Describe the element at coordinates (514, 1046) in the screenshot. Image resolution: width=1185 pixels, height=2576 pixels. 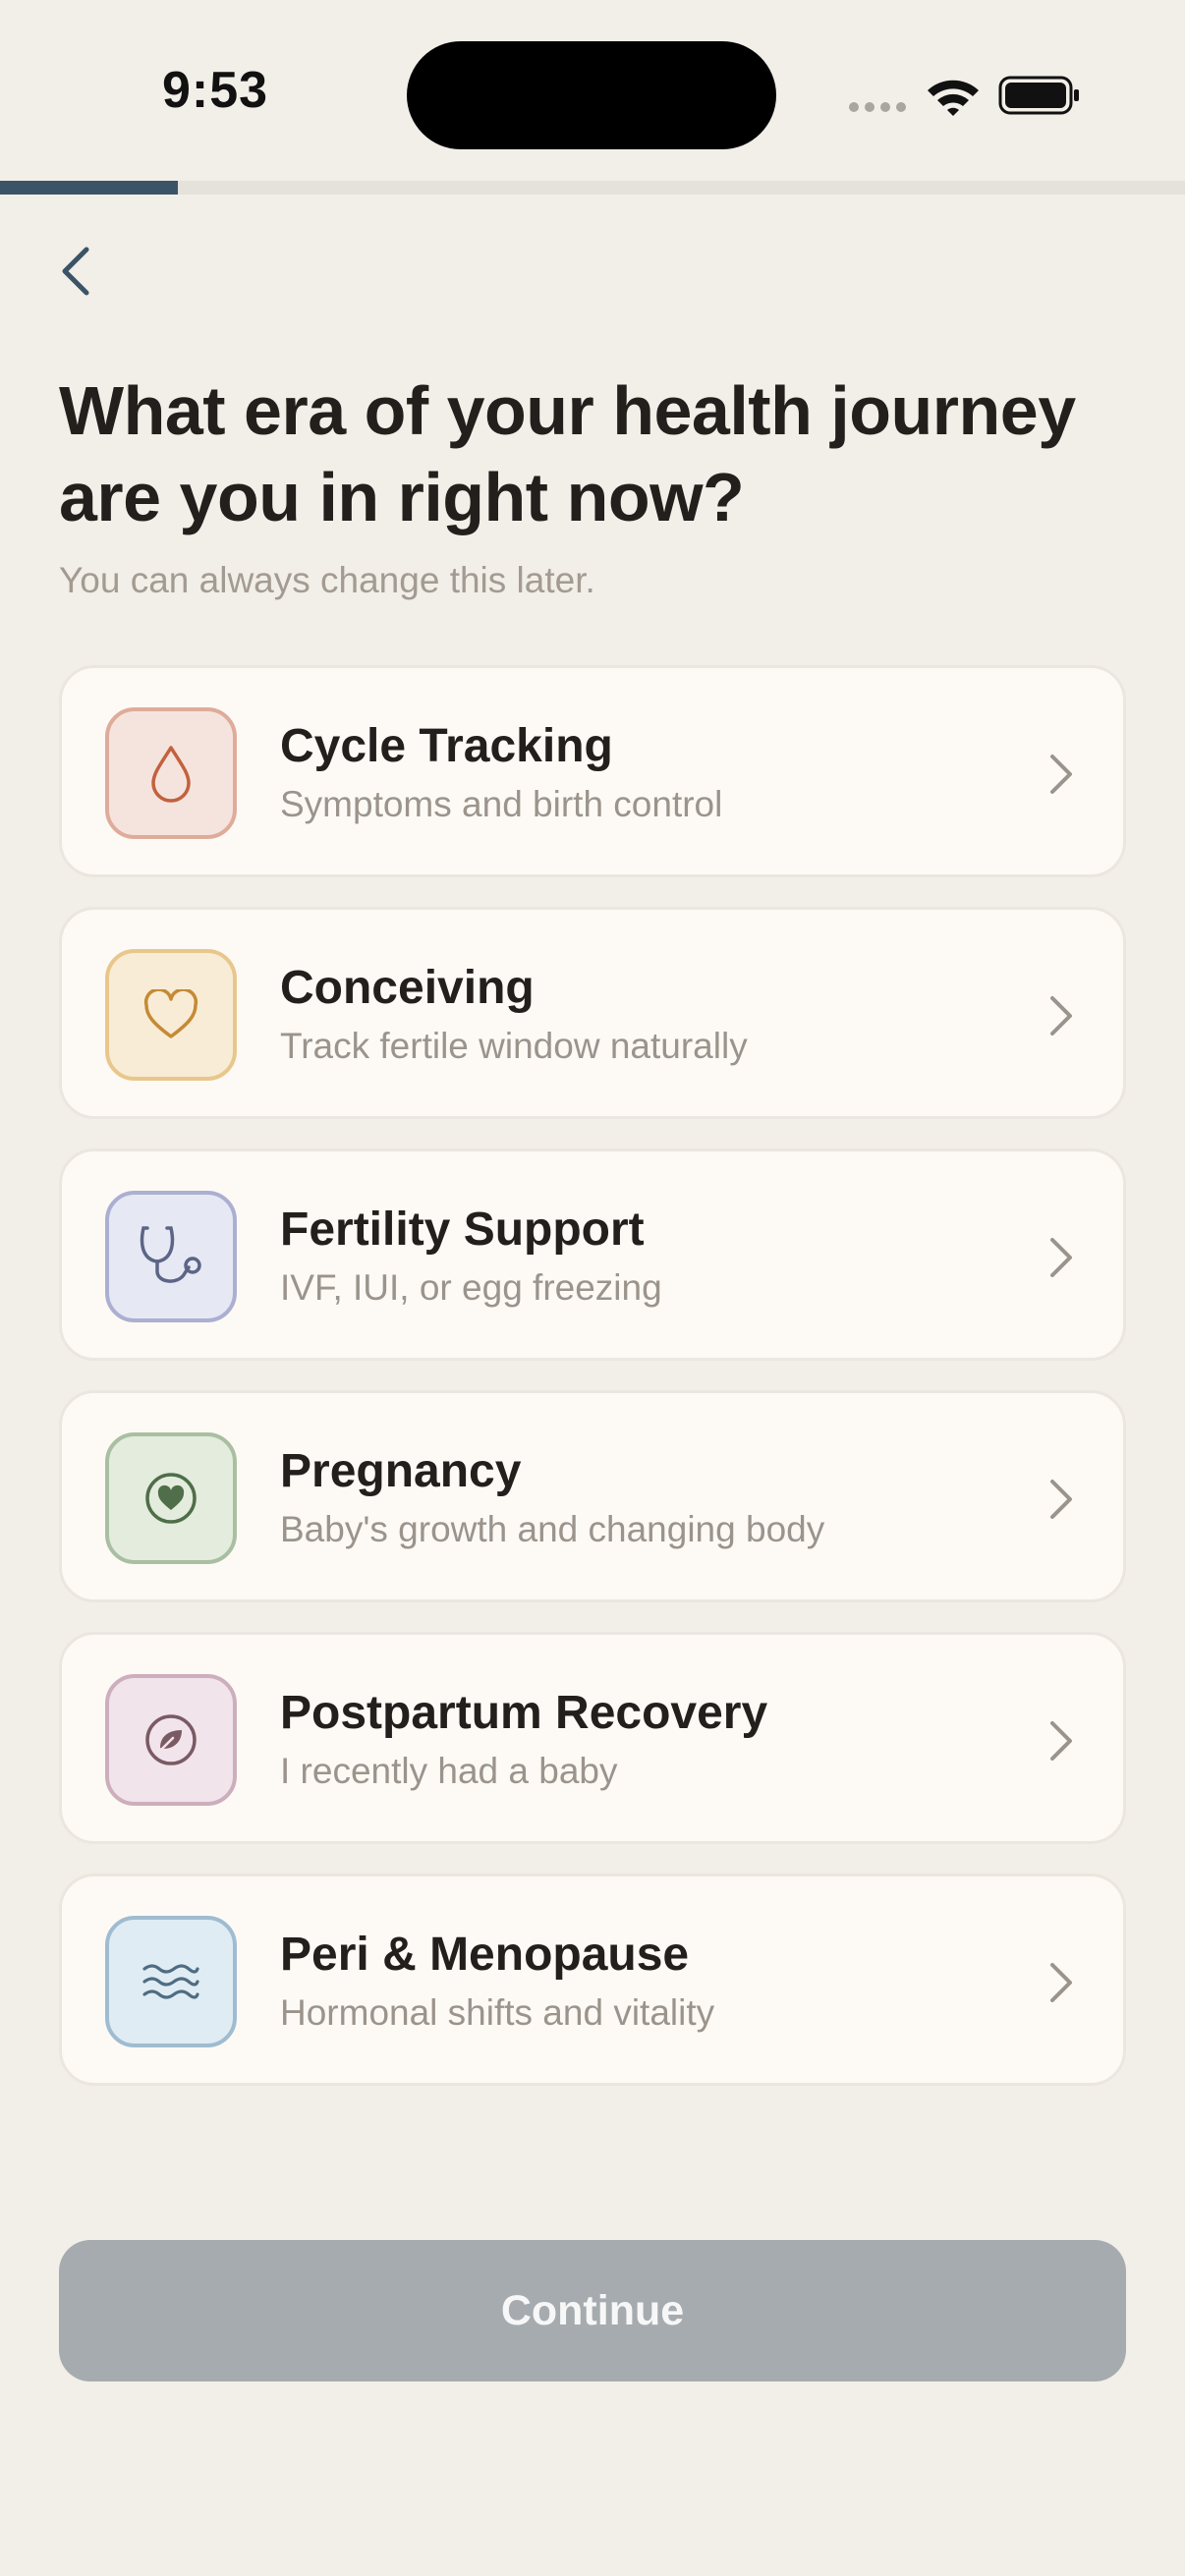
I see `option-description: Track fertile window naturally` at that location.